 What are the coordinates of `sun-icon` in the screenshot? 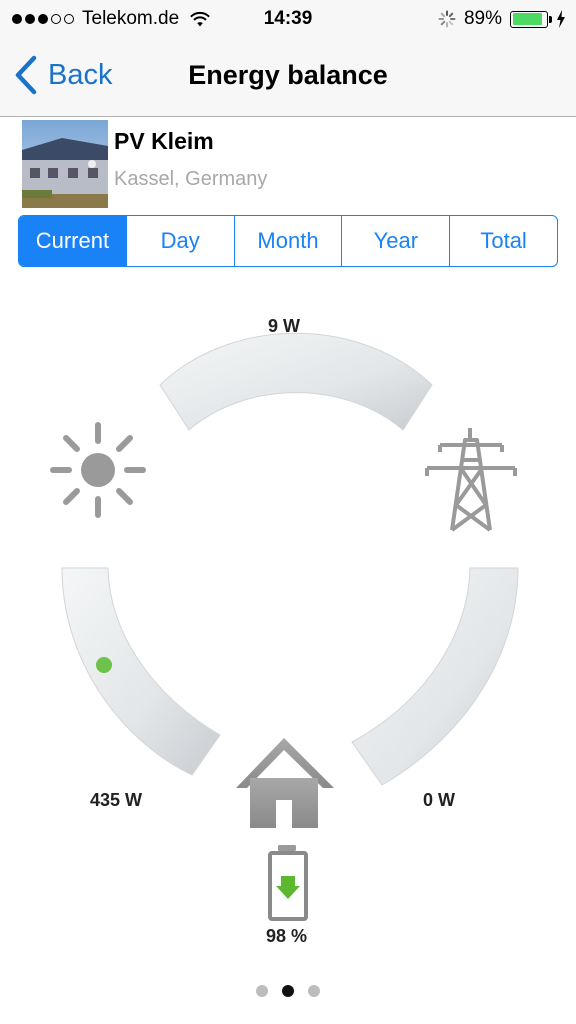 It's located at (98, 470).